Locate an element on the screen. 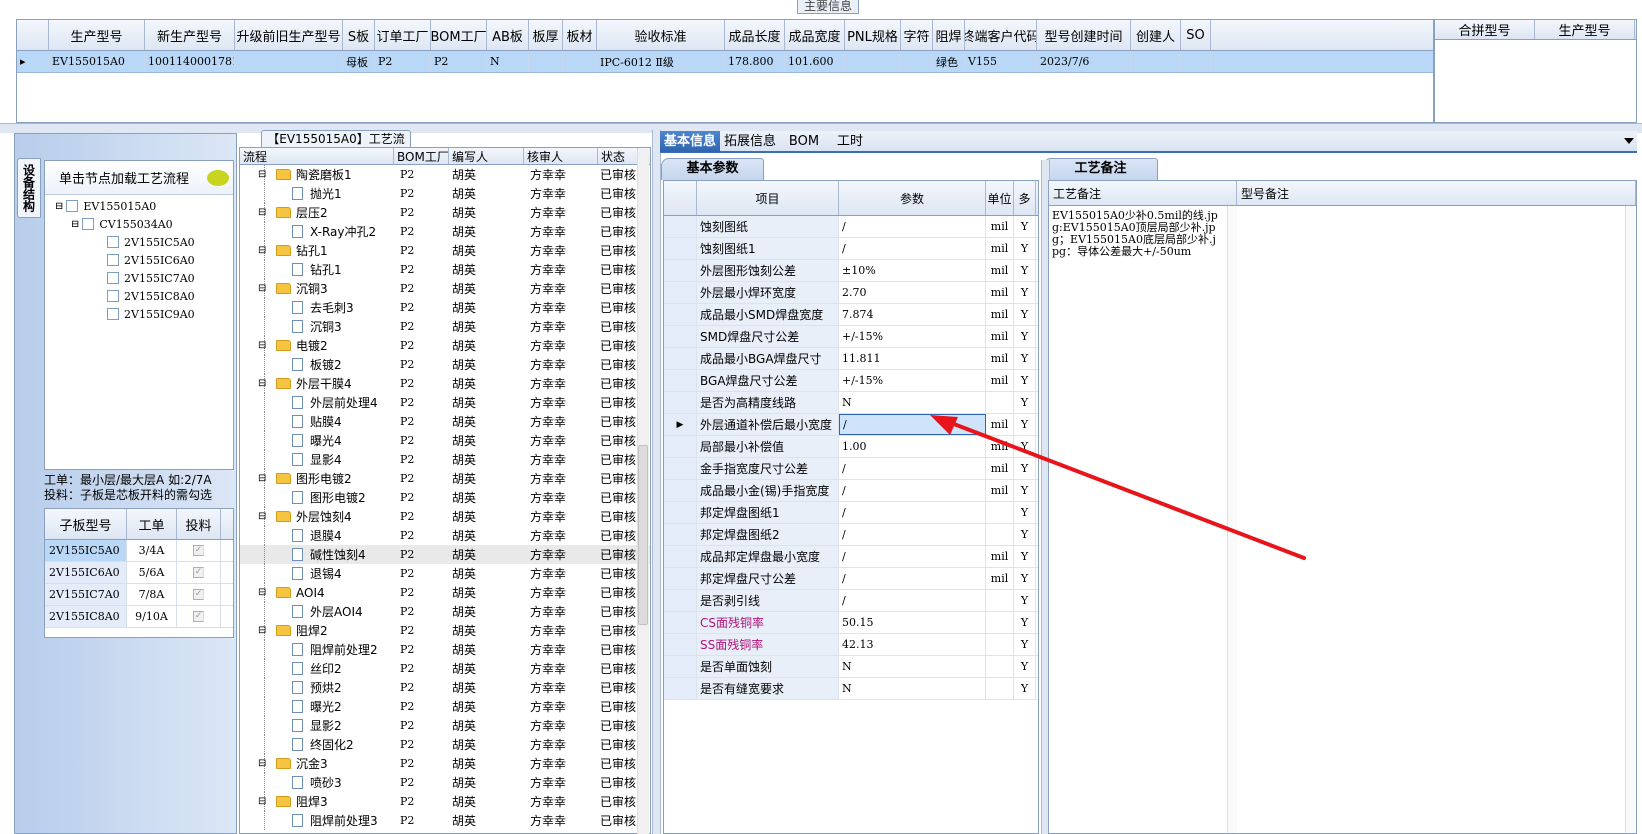 This screenshot has width=1642, height=834. flow-name-cell: 退锡4 is located at coordinates (317, 573).